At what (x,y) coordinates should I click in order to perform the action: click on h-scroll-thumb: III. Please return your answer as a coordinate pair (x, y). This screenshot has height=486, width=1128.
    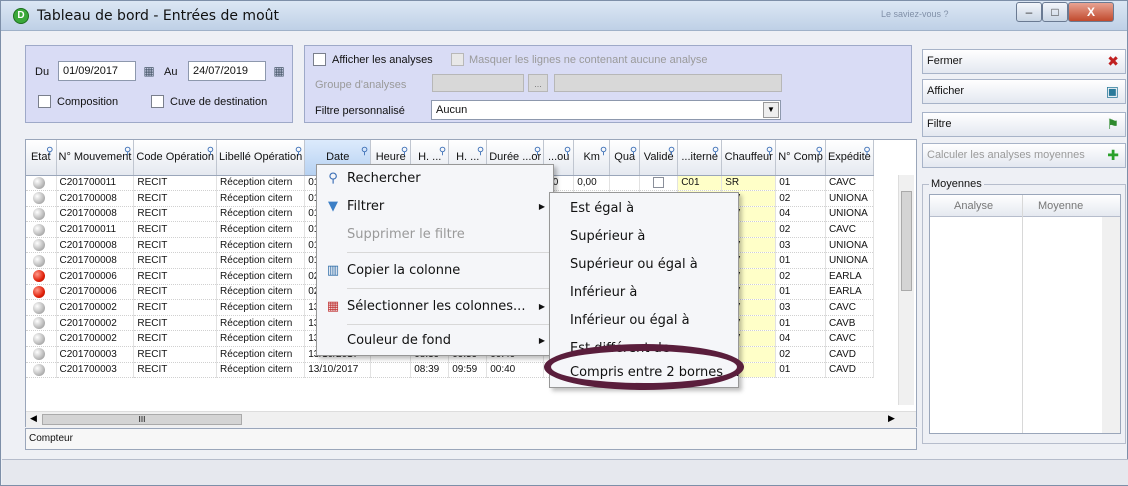
    Looking at the image, I should click on (142, 419).